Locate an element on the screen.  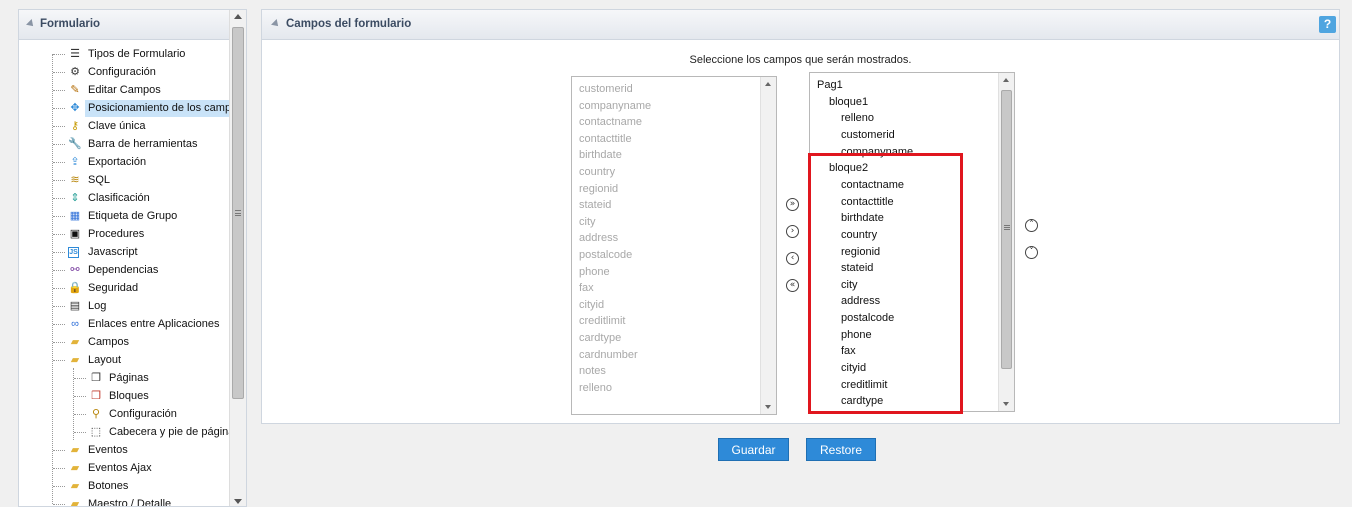
sidebar-item-label: Eventos is located at coordinates (108, 450).